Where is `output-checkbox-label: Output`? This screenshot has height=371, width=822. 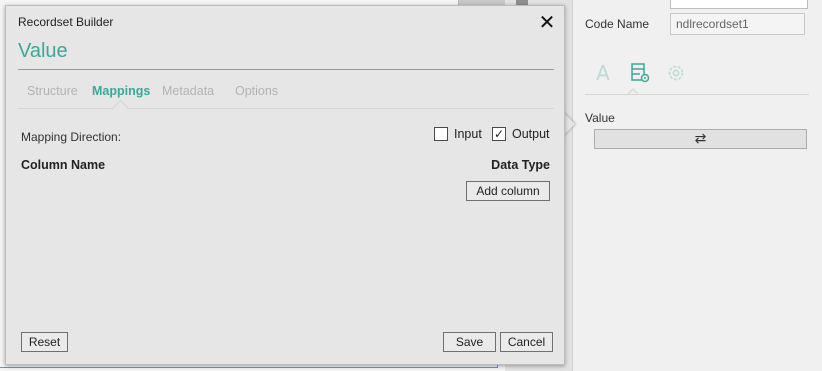 output-checkbox-label: Output is located at coordinates (531, 134).